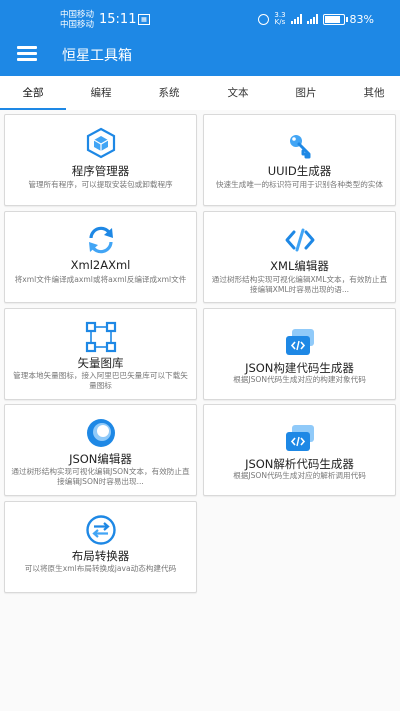 The image size is (400, 711). What do you see at coordinates (361, 19) in the screenshot?
I see `battery-percent: 83%` at bounding box center [361, 19].